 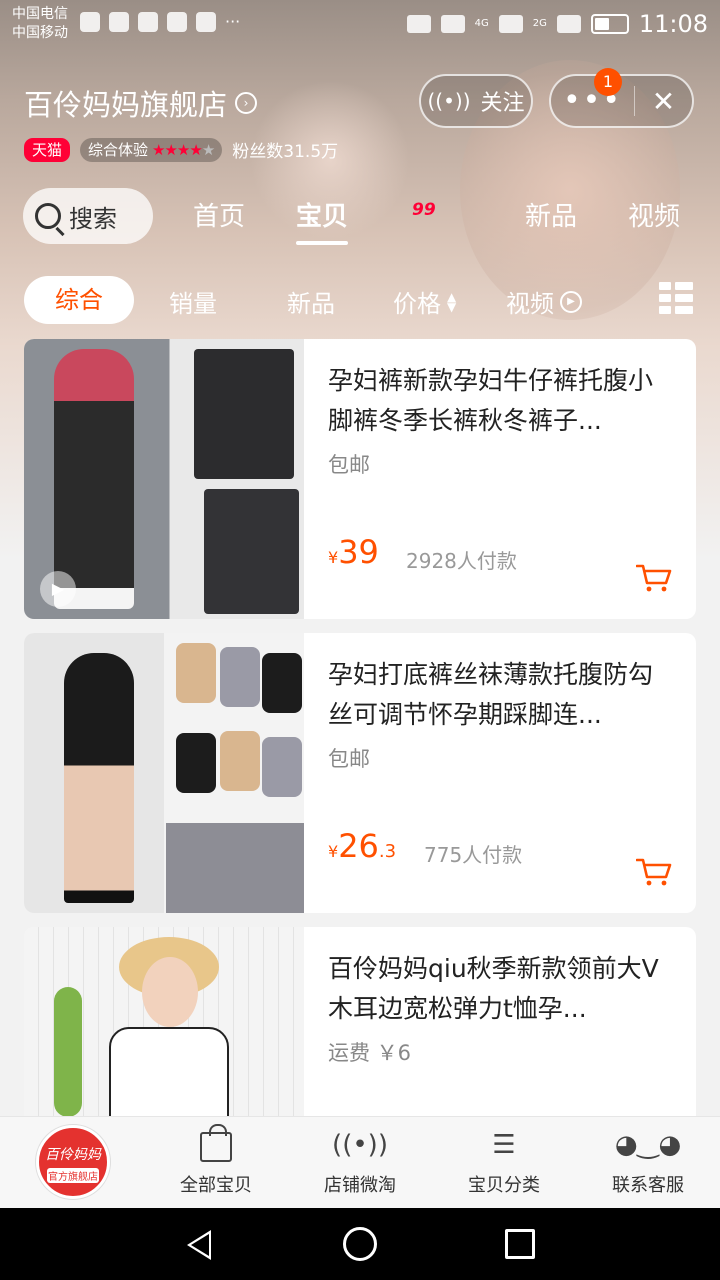 What do you see at coordinates (358, 552) in the screenshot?
I see `price-int: 39` at bounding box center [358, 552].